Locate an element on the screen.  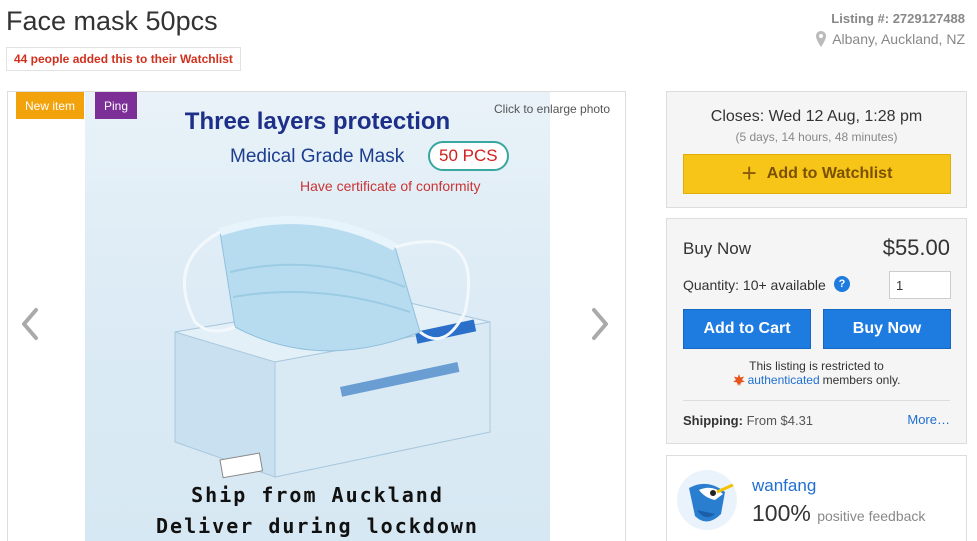
time-remaining: (5 days, 14 hours, 48 minutes) is located at coordinates (816, 137).